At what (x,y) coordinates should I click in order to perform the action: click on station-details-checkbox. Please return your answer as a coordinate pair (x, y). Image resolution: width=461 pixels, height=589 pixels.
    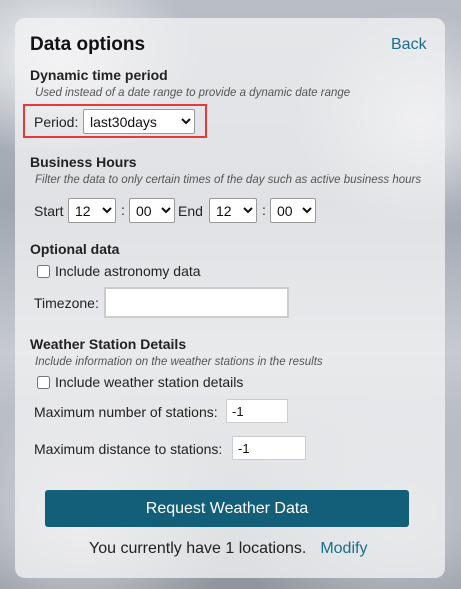
    Looking at the image, I should click on (43, 382).